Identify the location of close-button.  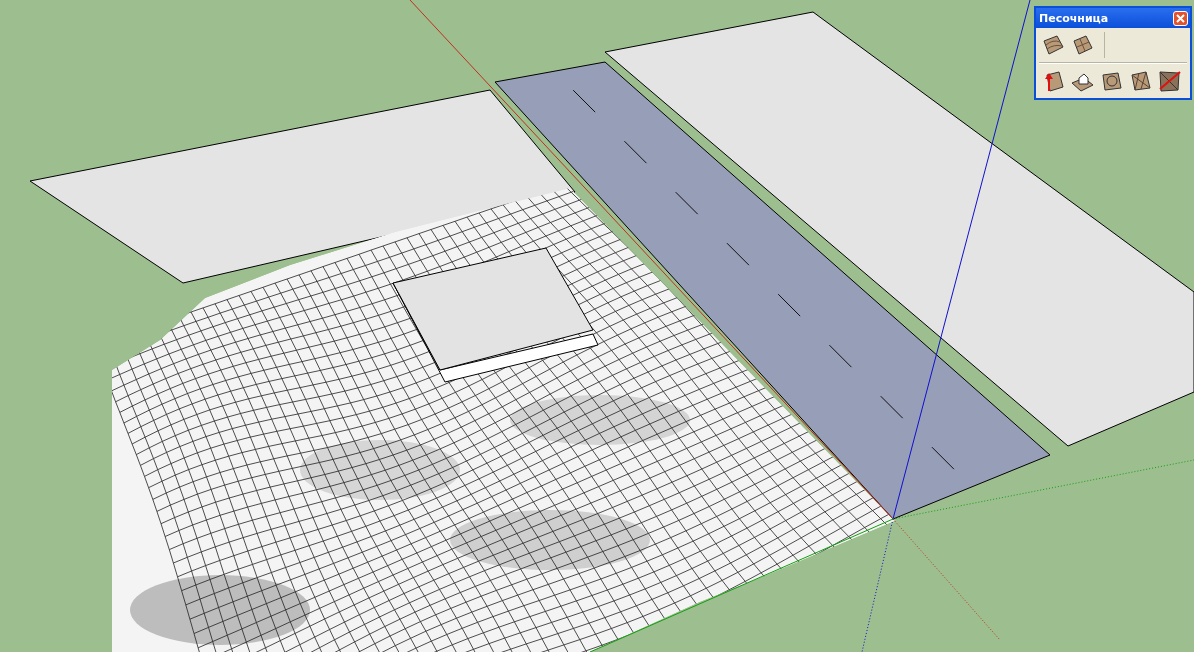
(1180, 18).